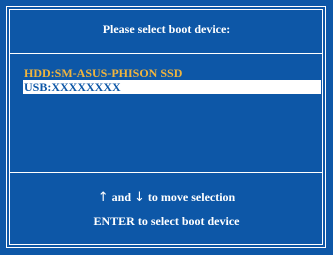 The width and height of the screenshot is (333, 255). Describe the element at coordinates (166, 53) in the screenshot. I see `header-divider` at that location.